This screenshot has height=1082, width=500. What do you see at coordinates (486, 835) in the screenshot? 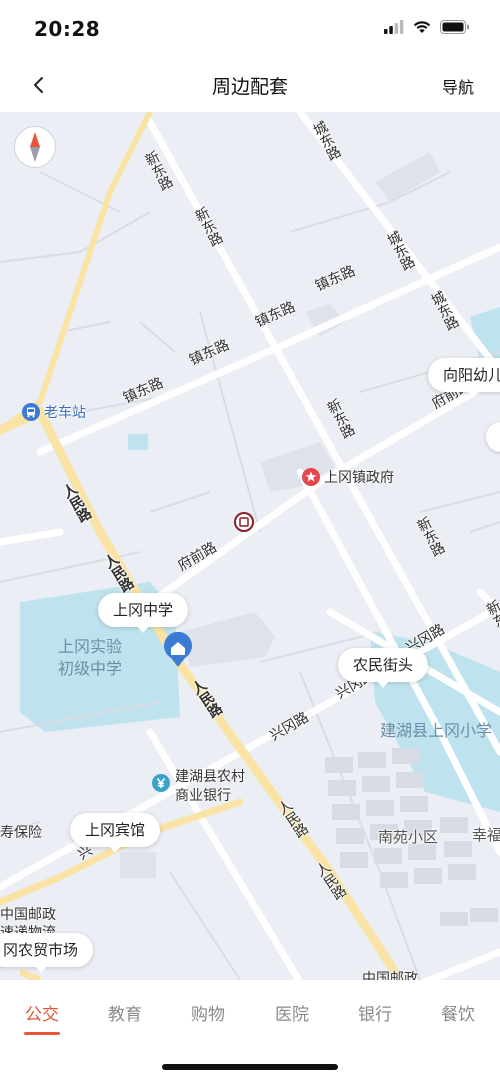
I see `xingfu-label: 幸福` at bounding box center [486, 835].